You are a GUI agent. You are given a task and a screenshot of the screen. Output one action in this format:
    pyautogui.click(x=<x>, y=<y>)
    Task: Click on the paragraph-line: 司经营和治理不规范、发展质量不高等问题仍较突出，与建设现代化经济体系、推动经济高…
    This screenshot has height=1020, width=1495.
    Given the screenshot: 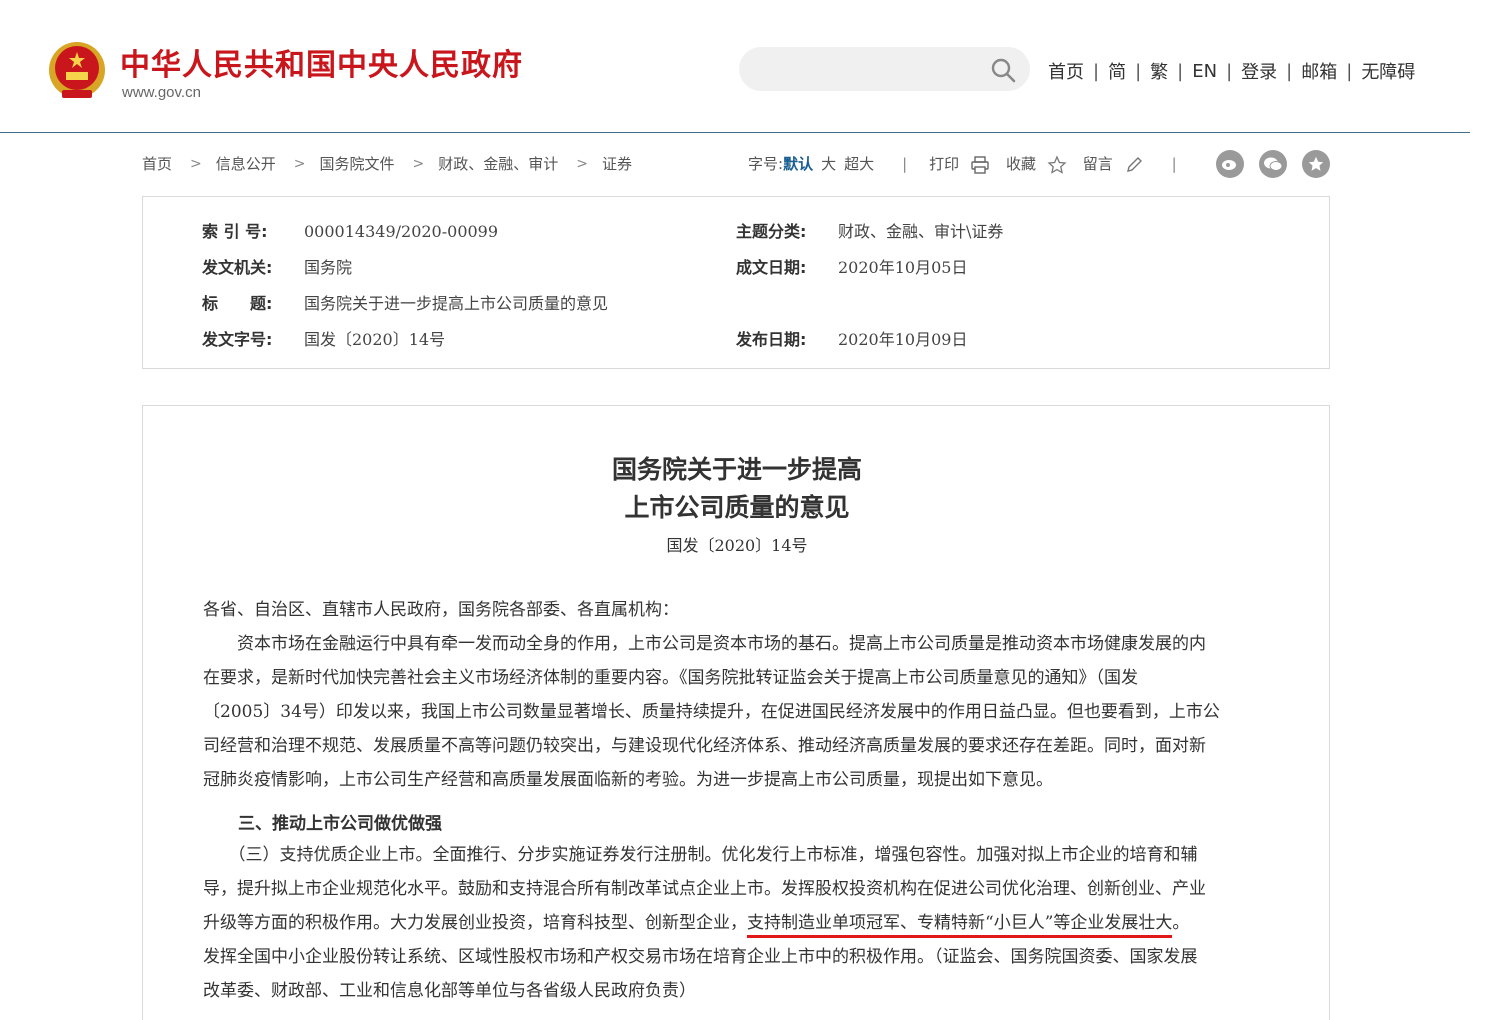 What is the action you would take?
    pyautogui.click(x=704, y=746)
    